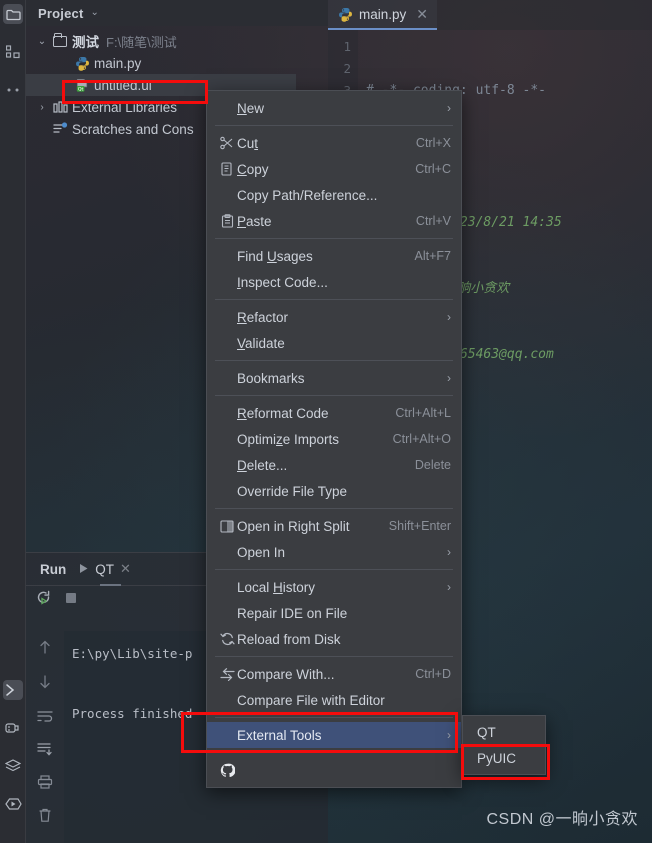 The width and height of the screenshot is (652, 843). I want to click on left-tool-strip, so click(13, 421).